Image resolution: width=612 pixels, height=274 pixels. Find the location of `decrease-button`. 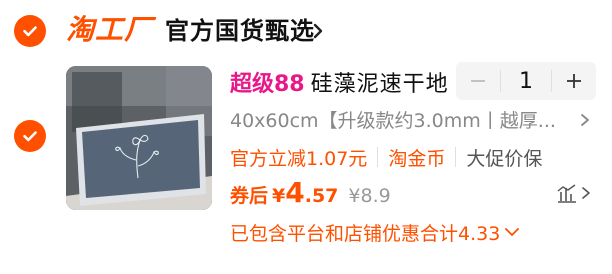

decrease-button is located at coordinates (478, 81).